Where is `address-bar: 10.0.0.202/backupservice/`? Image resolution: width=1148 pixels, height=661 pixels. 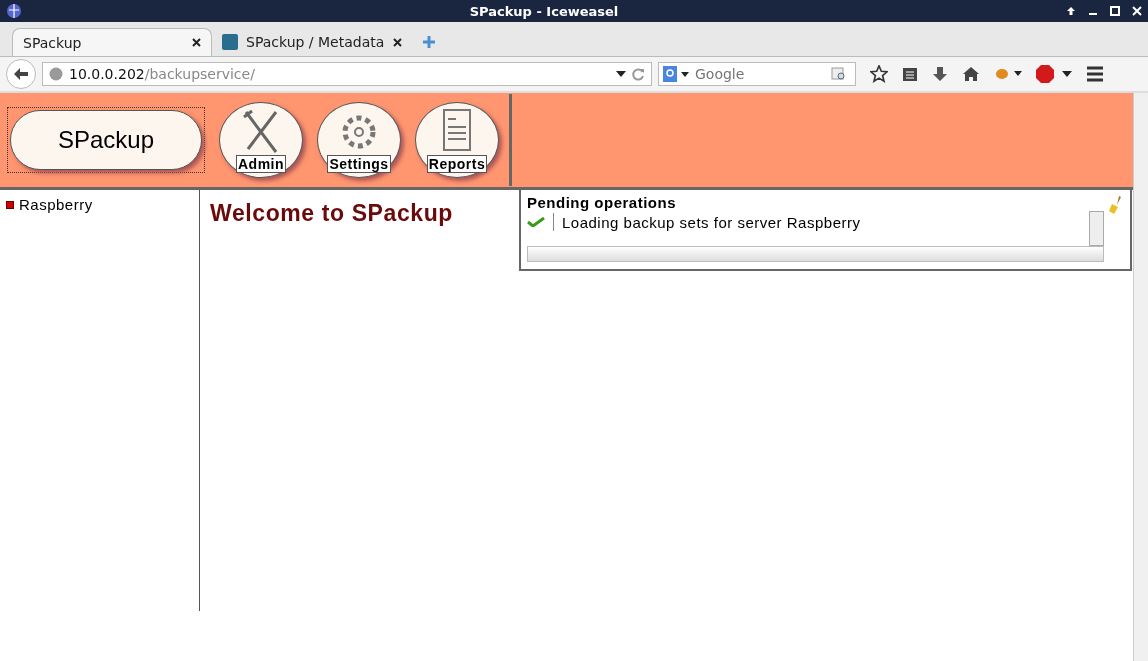 address-bar: 10.0.0.202/backupservice/ is located at coordinates (347, 74).